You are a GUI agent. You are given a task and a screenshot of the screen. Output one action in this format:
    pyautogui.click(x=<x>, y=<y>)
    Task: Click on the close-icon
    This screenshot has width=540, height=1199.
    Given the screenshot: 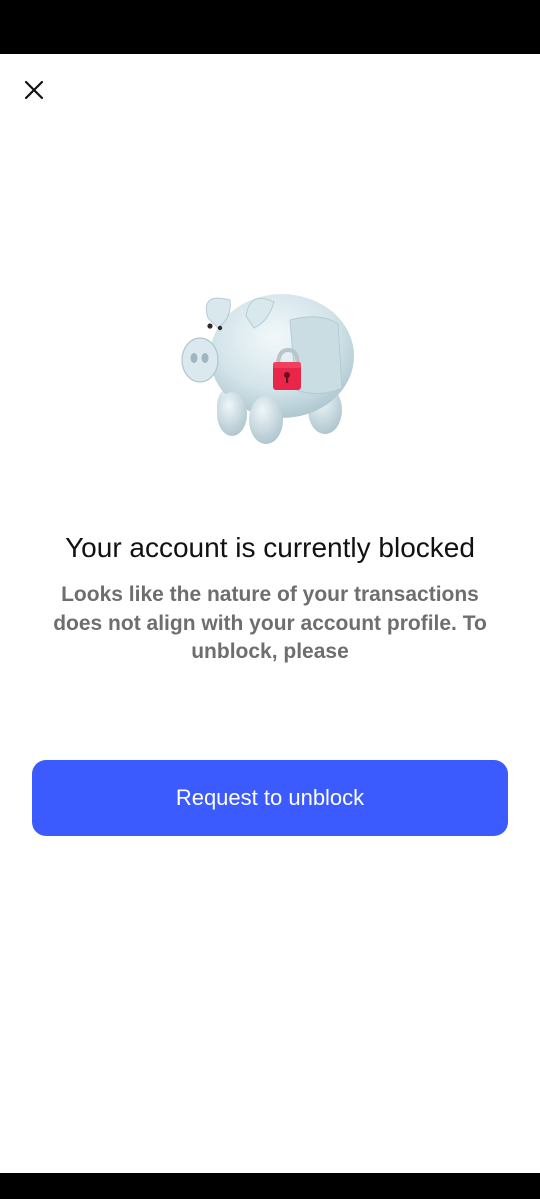 What is the action you would take?
    pyautogui.click(x=34, y=90)
    